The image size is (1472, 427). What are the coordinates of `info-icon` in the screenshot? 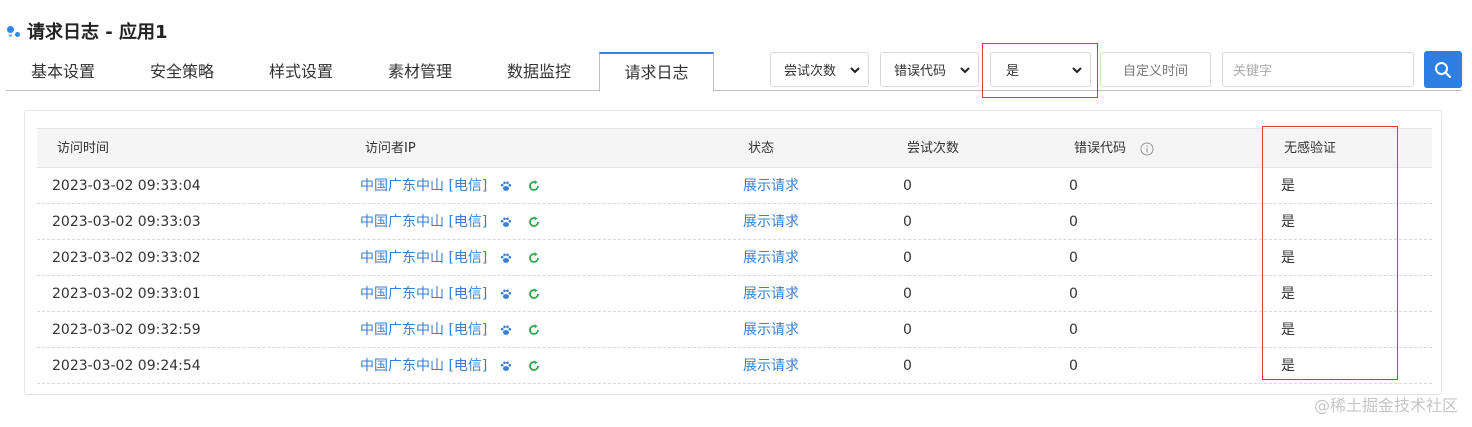 It's located at (1147, 149).